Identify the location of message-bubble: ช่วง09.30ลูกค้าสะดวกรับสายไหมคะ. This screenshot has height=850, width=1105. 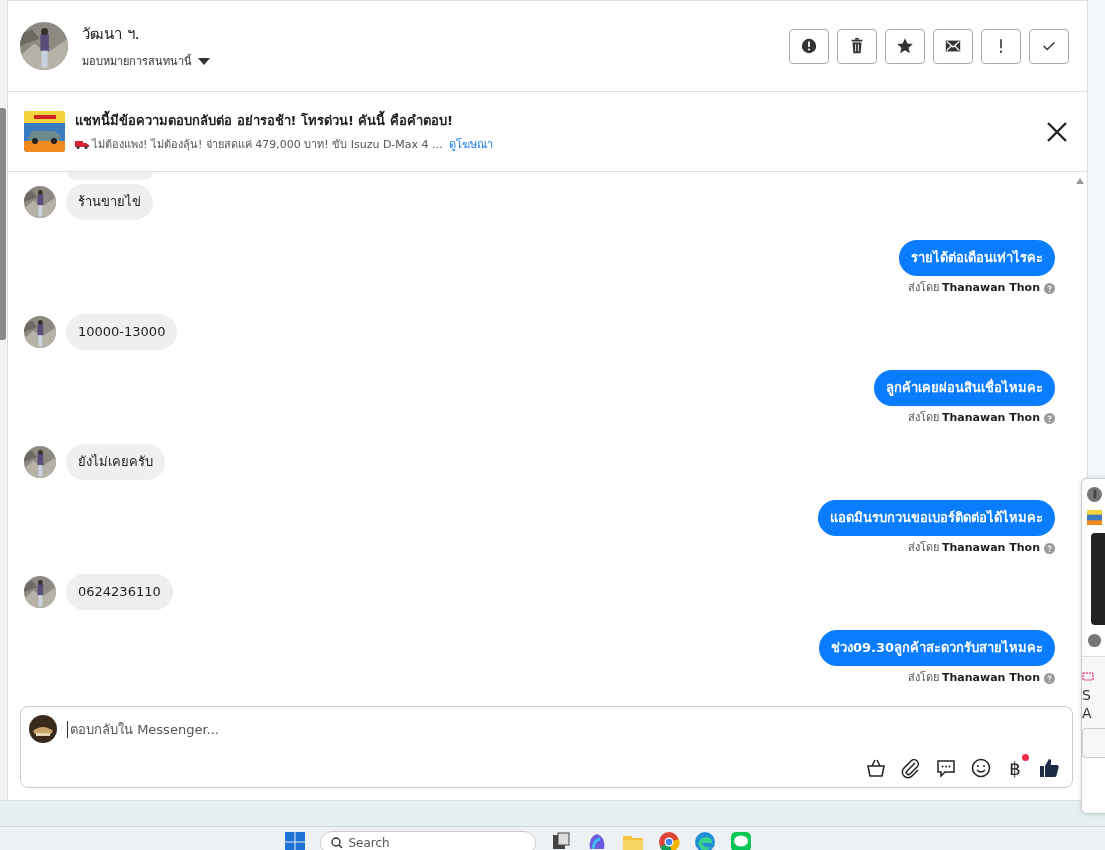
(936, 648).